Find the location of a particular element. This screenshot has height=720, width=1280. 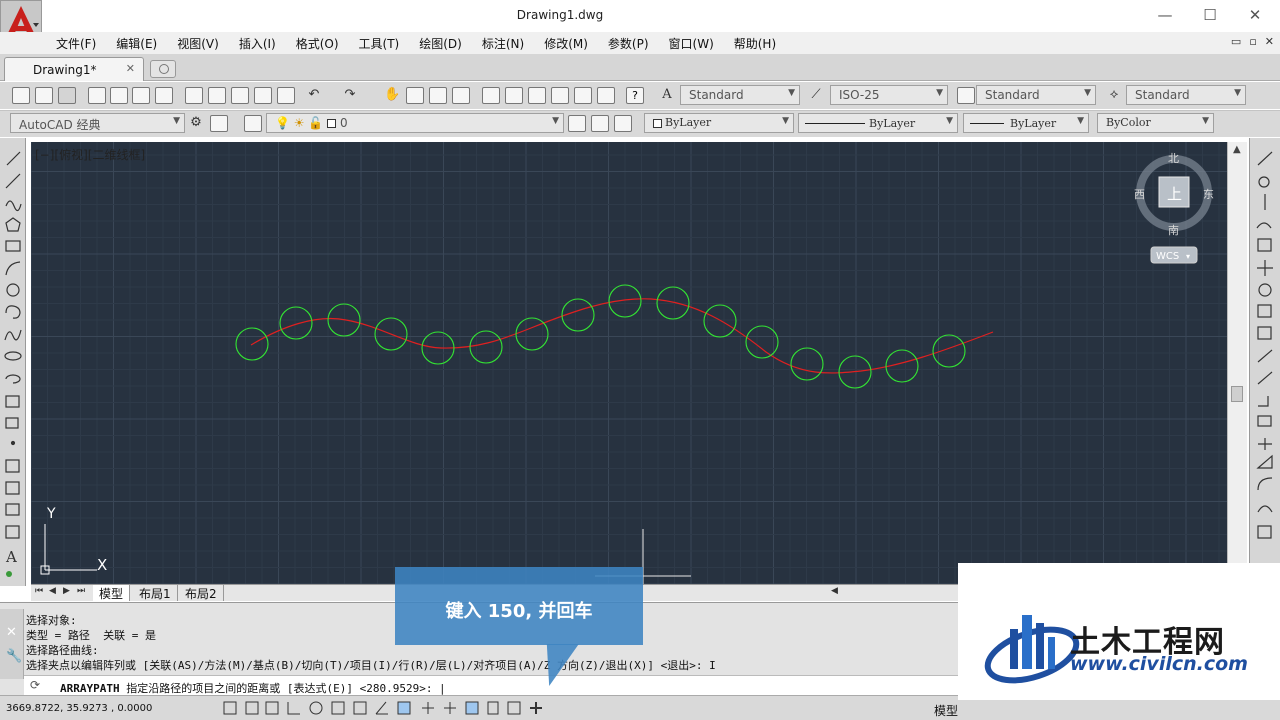

open-file-icon is located at coordinates (44, 95).